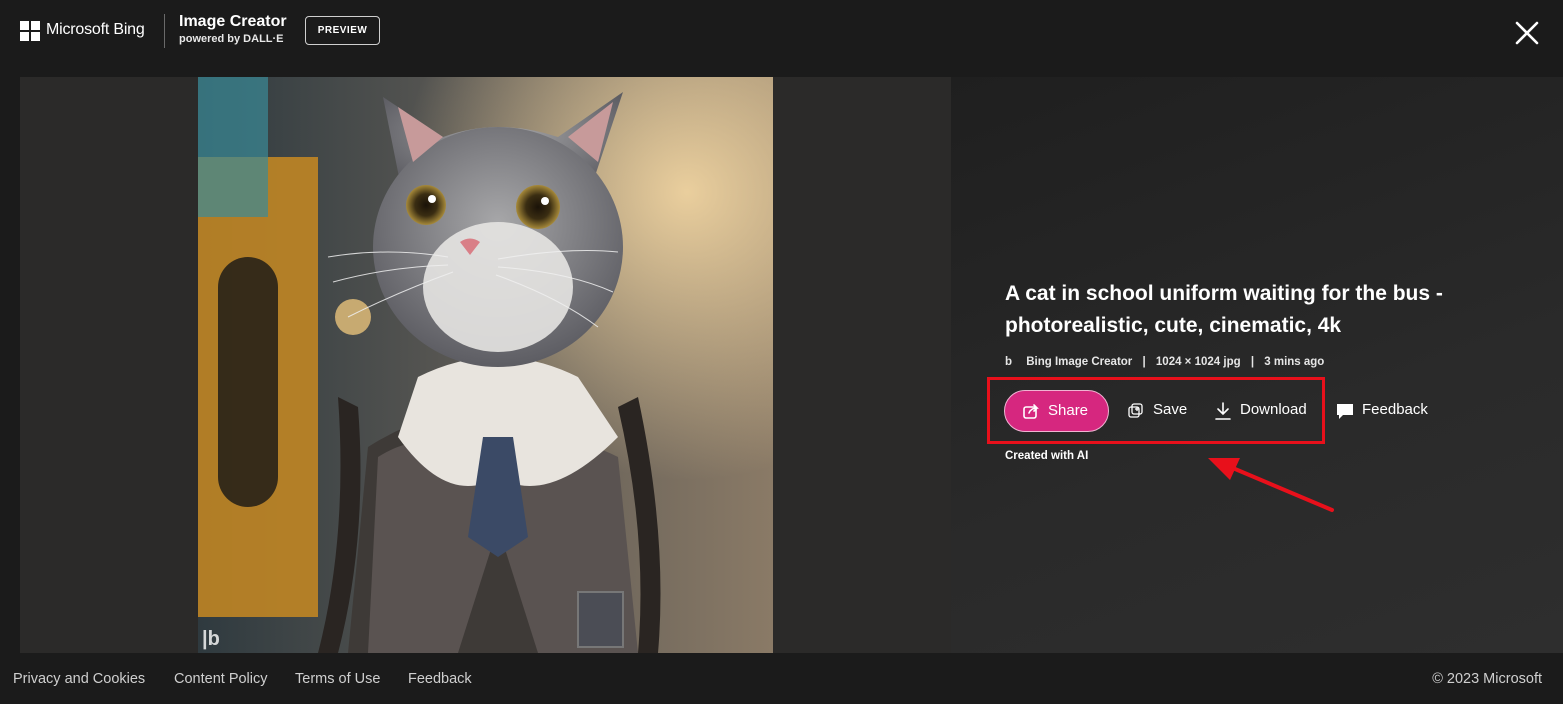 The image size is (1563, 704). Describe the element at coordinates (1487, 679) in the screenshot. I see `copyright: © 2023 Microsoft` at that location.